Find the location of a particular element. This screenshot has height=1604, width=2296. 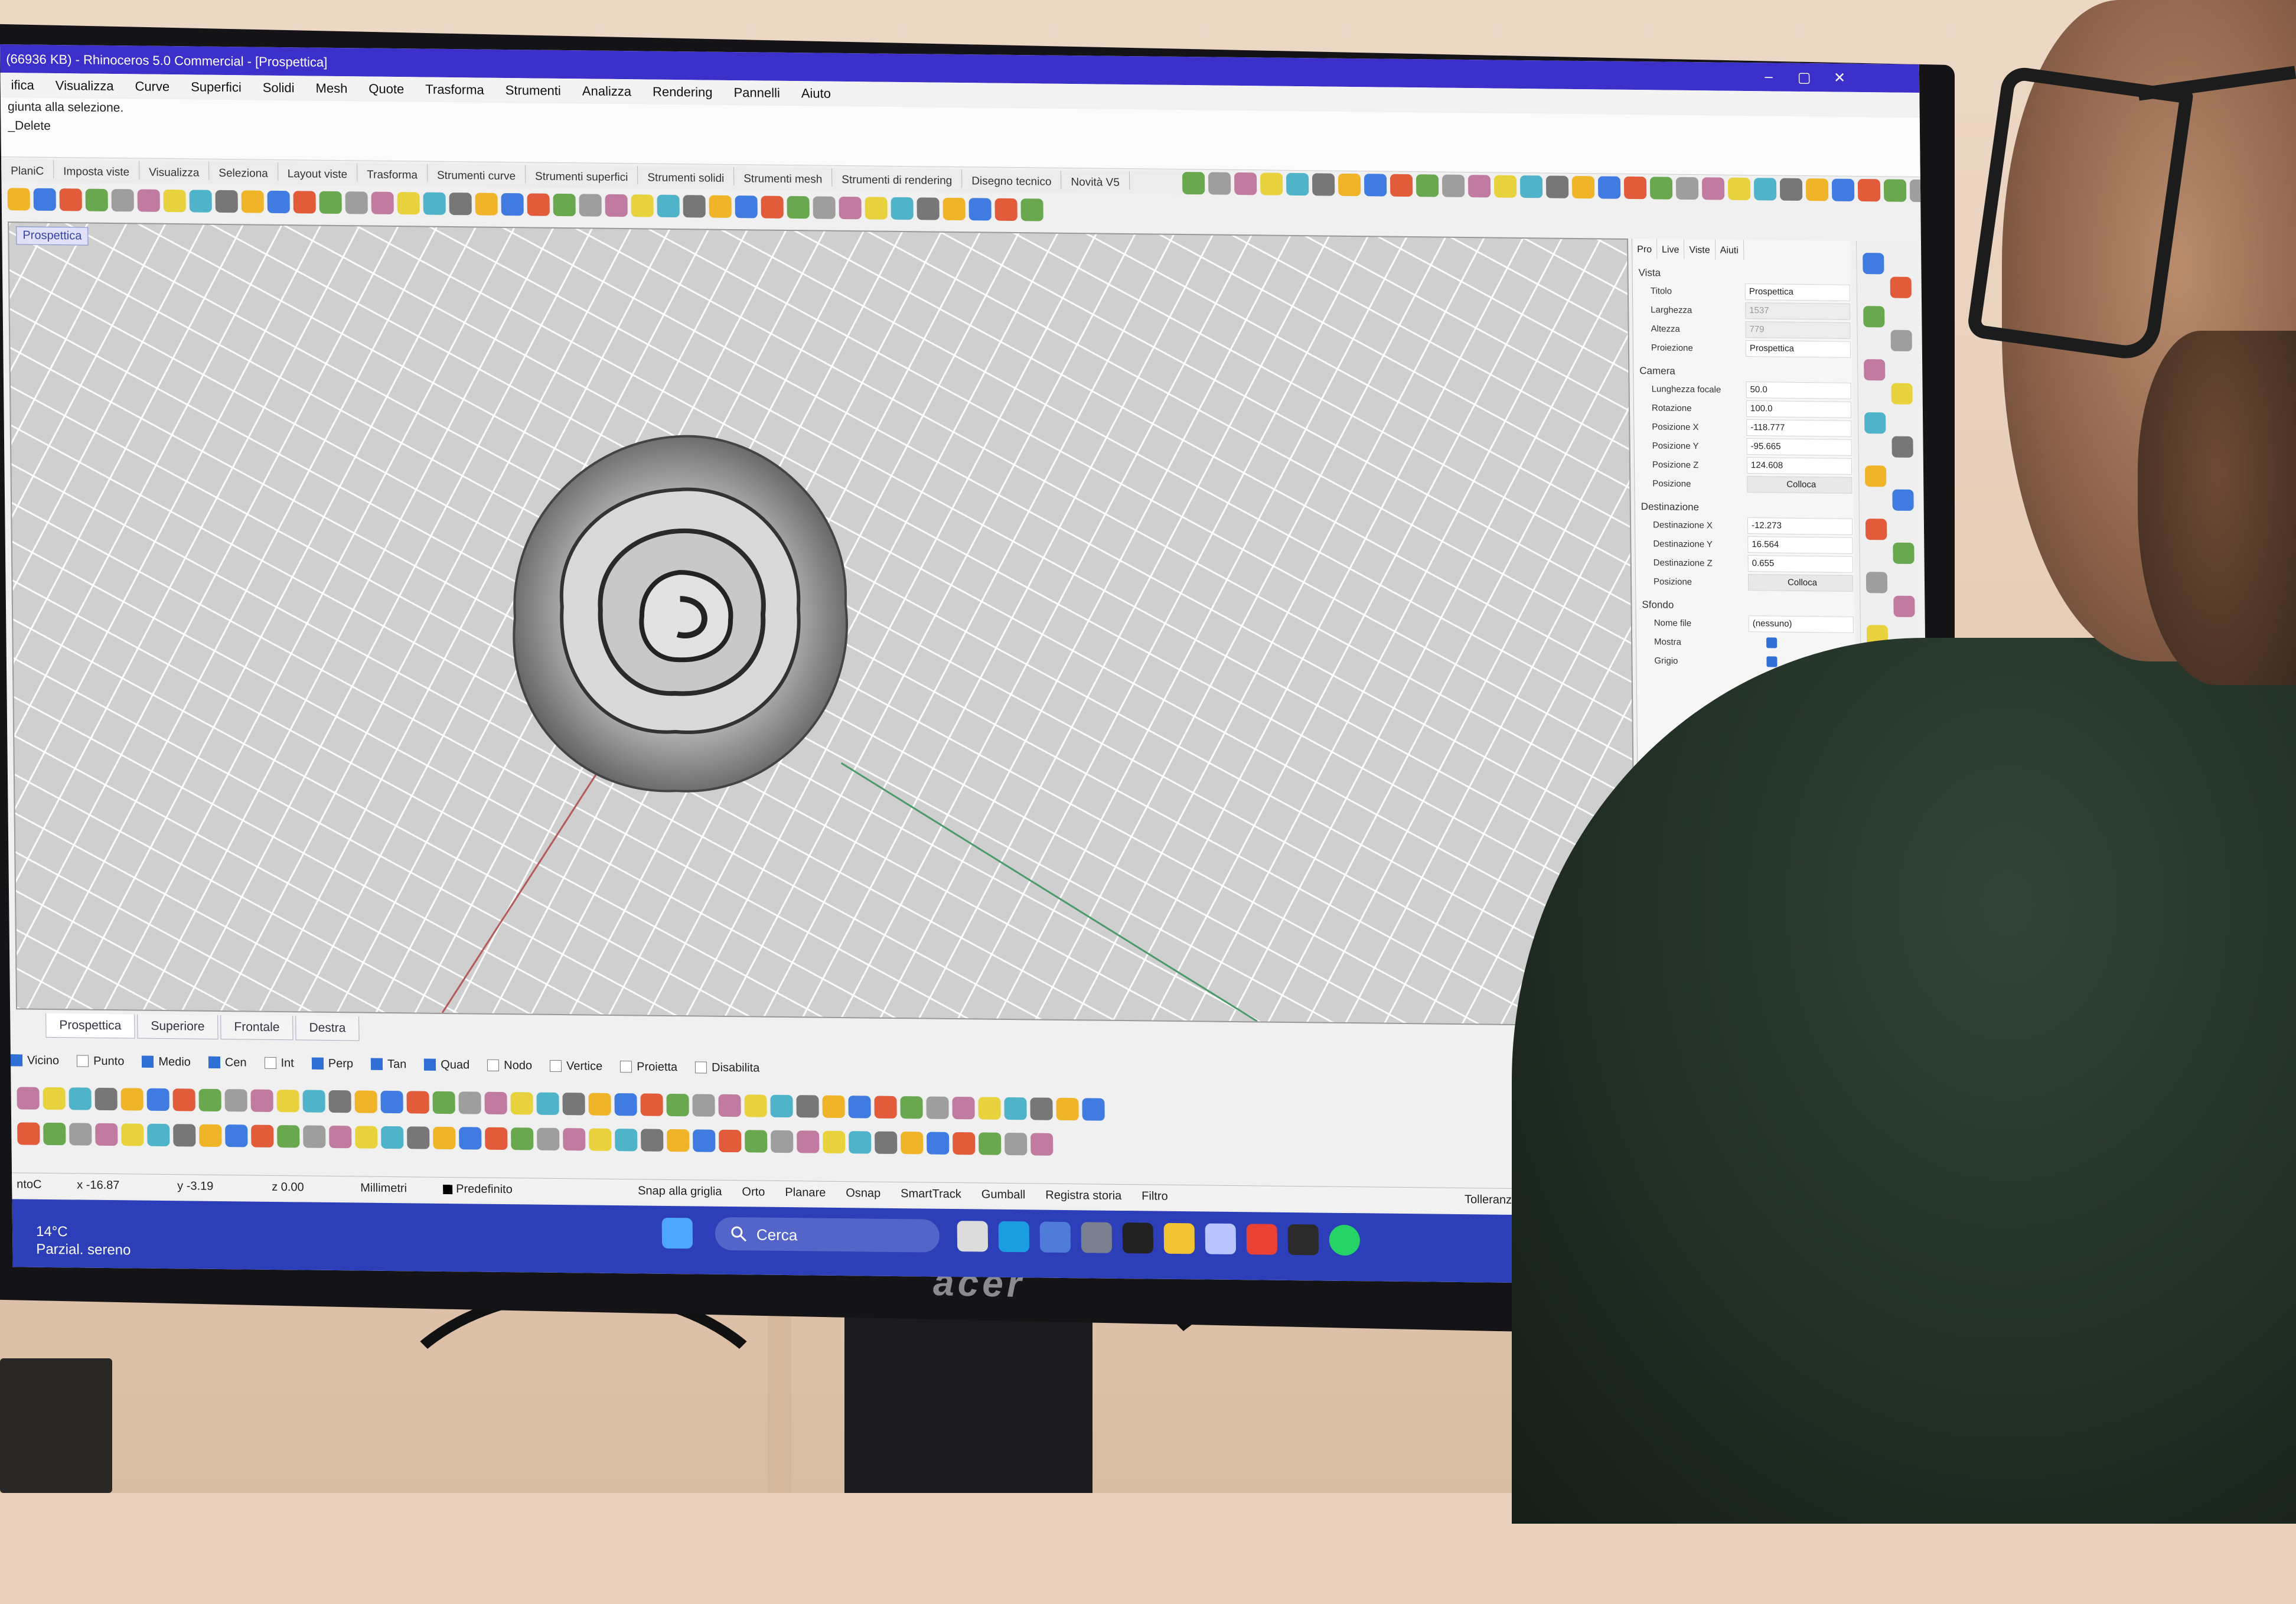

menu-item: Aiuto is located at coordinates (817, 91).